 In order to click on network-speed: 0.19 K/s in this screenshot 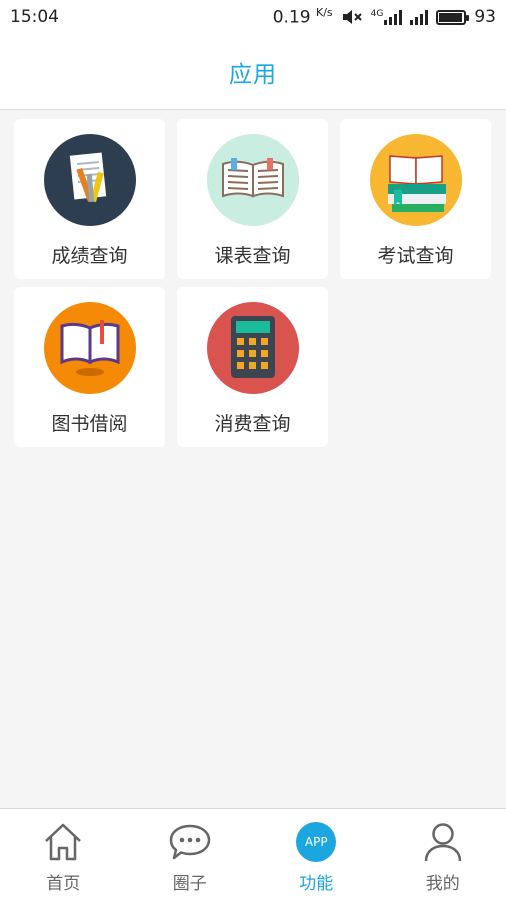, I will do `click(302, 17)`.